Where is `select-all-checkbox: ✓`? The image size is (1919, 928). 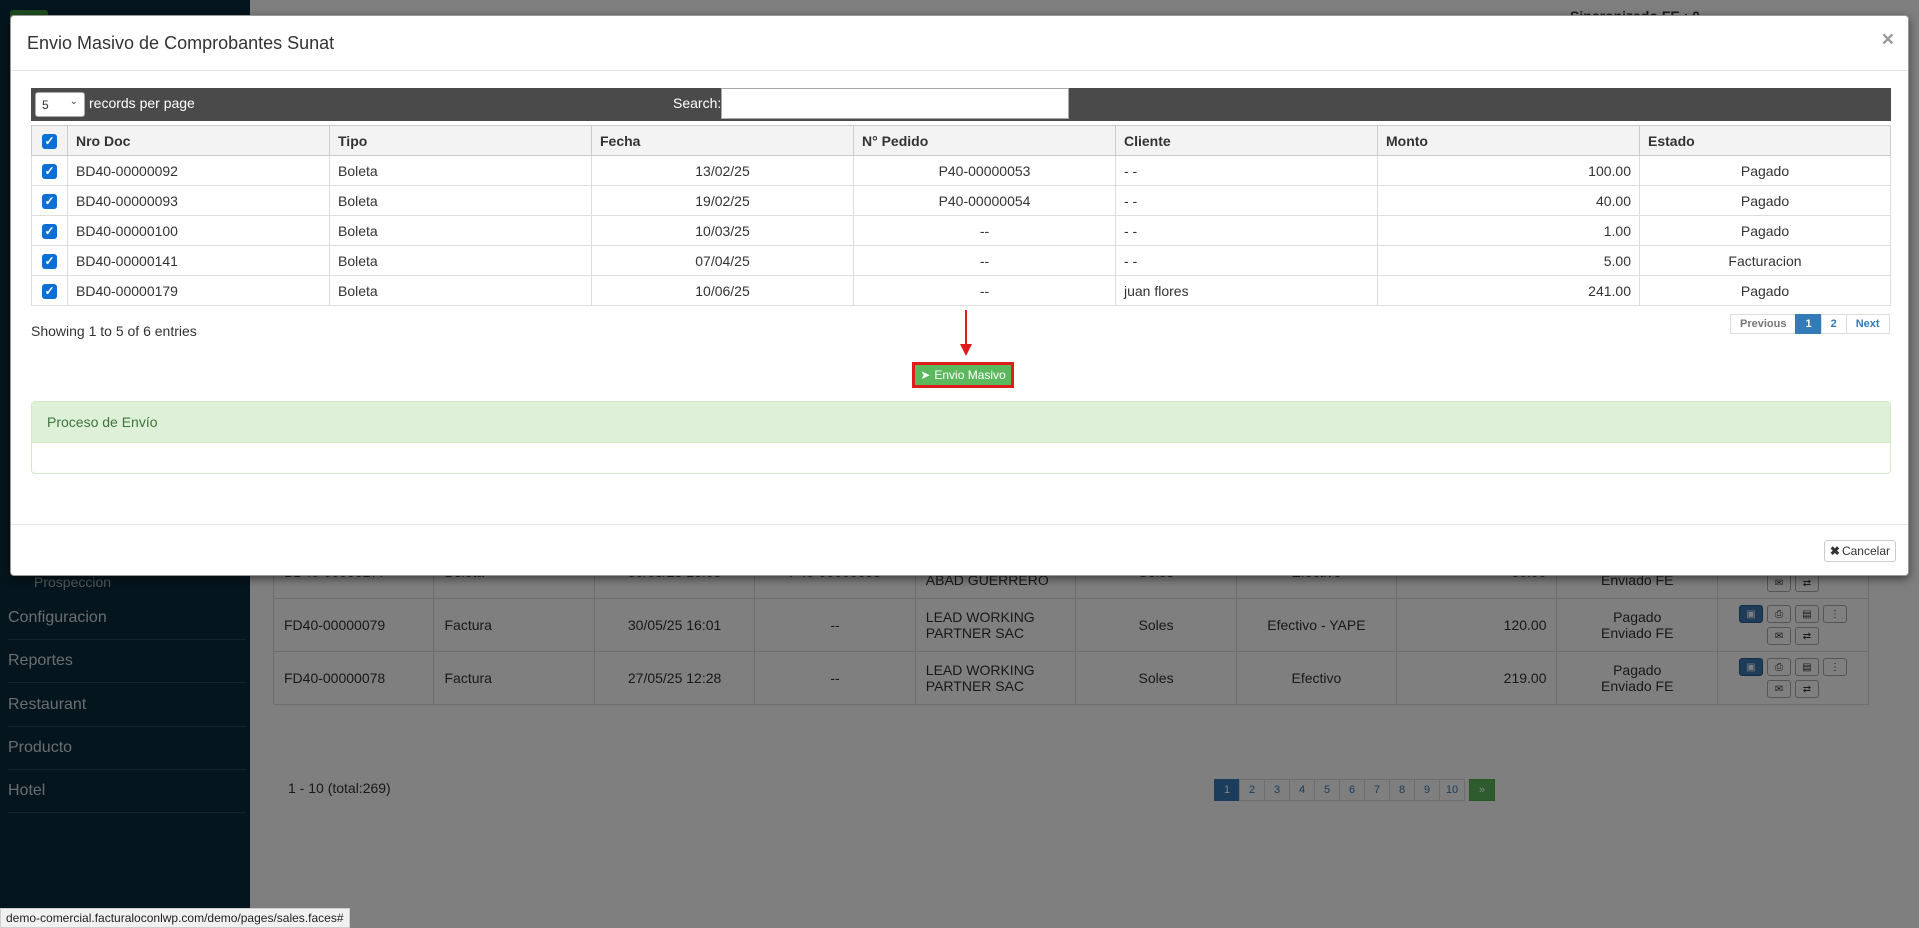 select-all-checkbox: ✓ is located at coordinates (49, 141).